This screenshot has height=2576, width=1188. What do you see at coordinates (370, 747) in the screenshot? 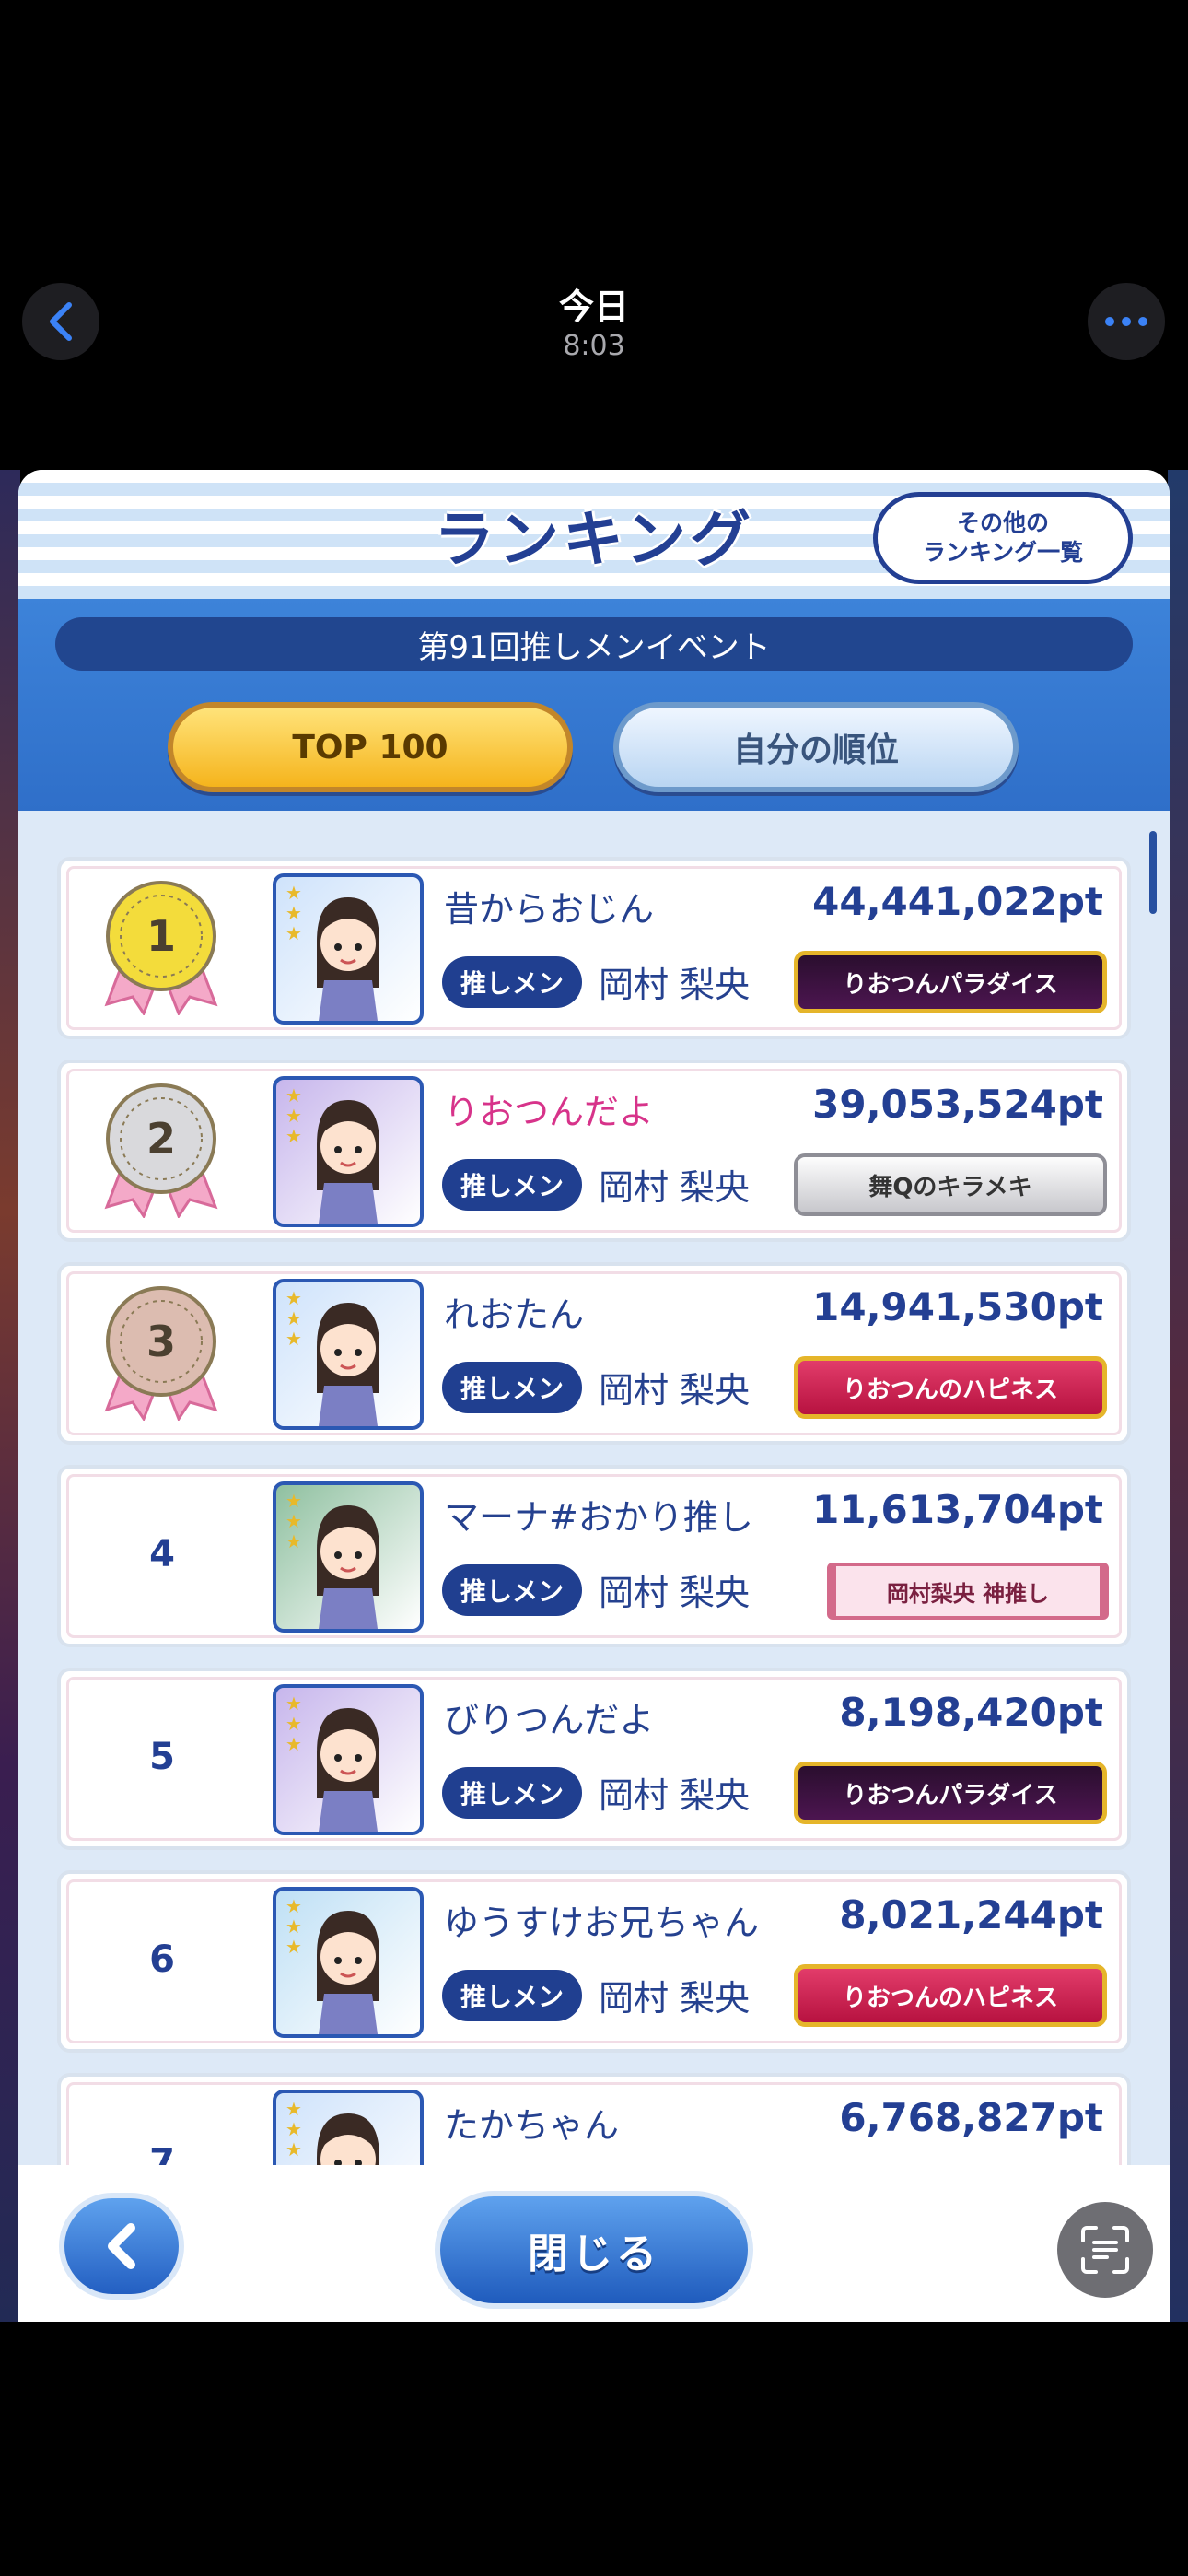
I see `tab-top100: TOP 100` at bounding box center [370, 747].